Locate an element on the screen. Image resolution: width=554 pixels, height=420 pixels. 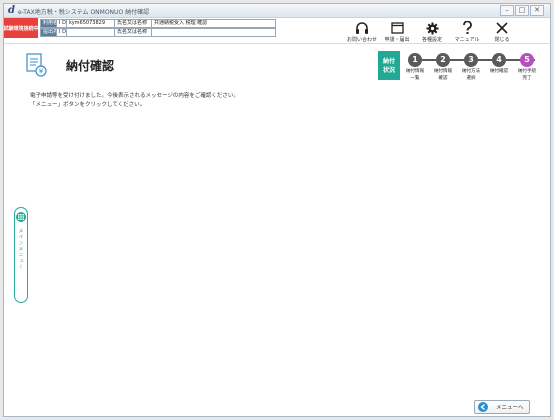
user-info-row-dest: 提出先 I D 氏名又は名称 is located at coordinates (158, 32).